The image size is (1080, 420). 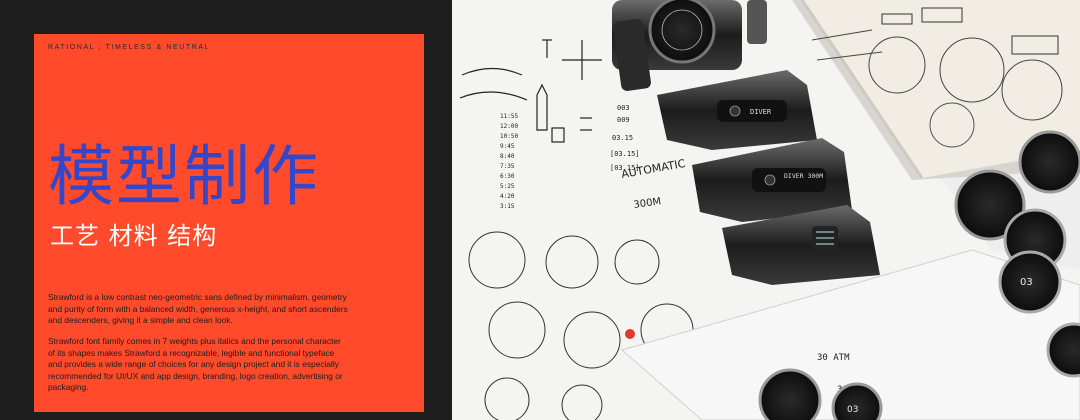 I want to click on svg-text: 8:40, so click(x=507, y=156).